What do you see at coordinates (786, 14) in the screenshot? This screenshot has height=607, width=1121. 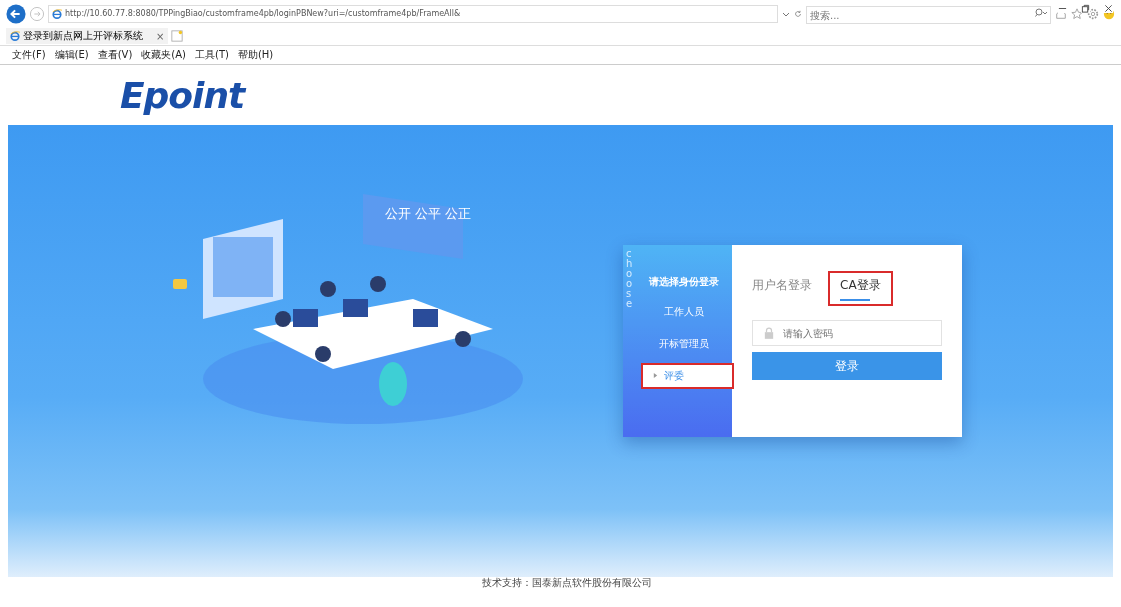 I see `dropdown-icon` at bounding box center [786, 14].